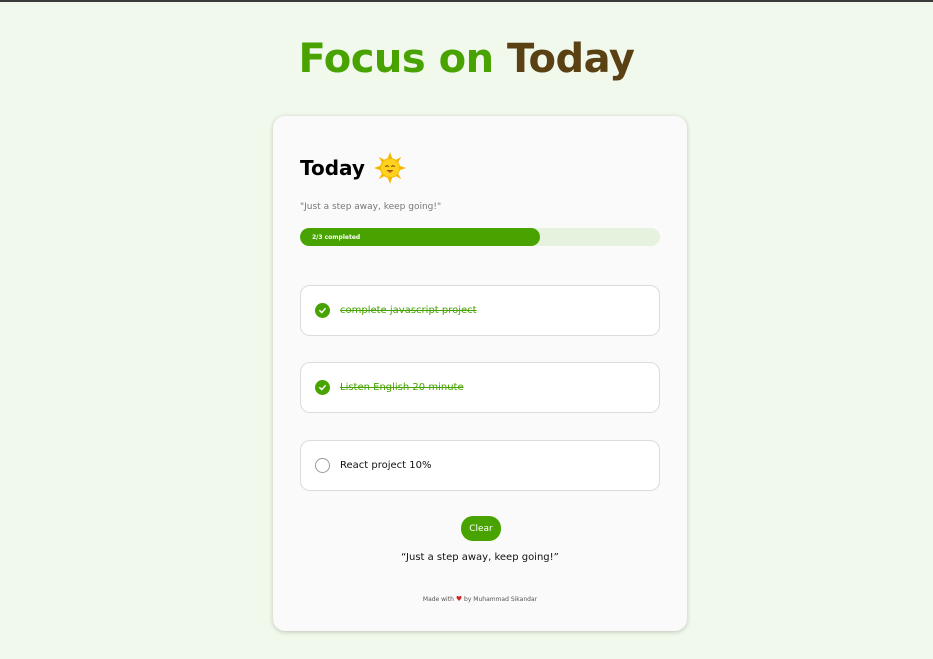 This screenshot has height=659, width=933. What do you see at coordinates (480, 387) in the screenshot?
I see `task-item: Listen English 20 minute` at bounding box center [480, 387].